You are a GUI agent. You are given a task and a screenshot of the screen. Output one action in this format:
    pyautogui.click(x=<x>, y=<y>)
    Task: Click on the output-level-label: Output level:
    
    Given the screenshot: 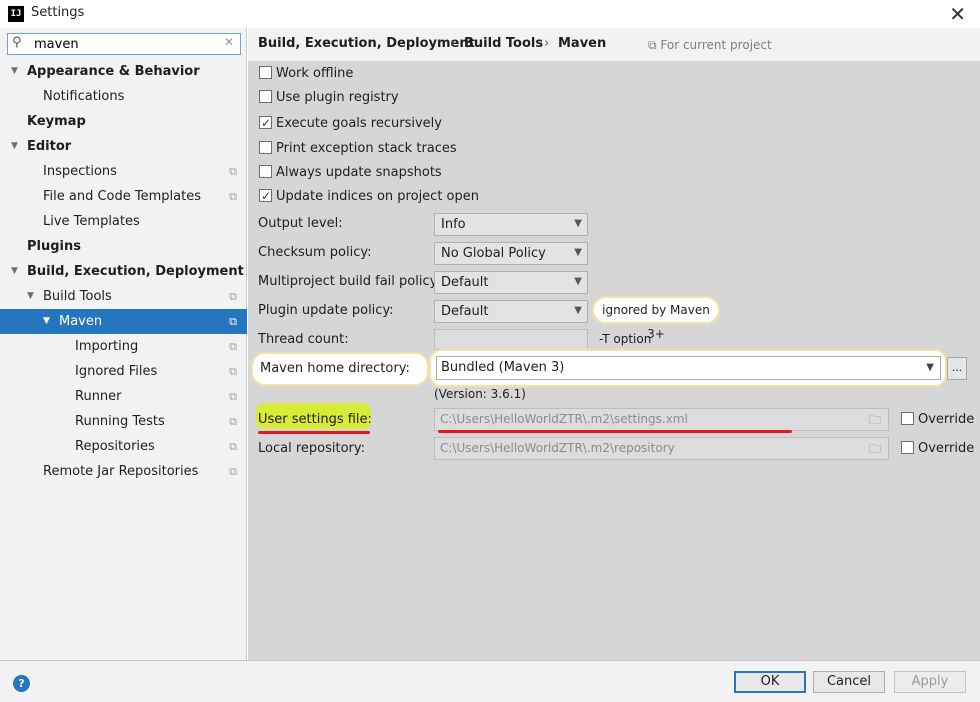 What is the action you would take?
    pyautogui.click(x=300, y=223)
    